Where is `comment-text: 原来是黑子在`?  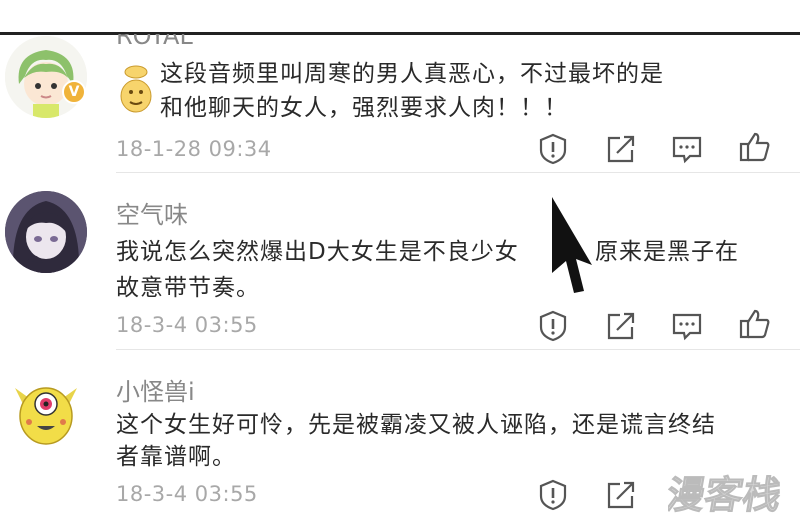
comment-text: 原来是黑子在 is located at coordinates (667, 252).